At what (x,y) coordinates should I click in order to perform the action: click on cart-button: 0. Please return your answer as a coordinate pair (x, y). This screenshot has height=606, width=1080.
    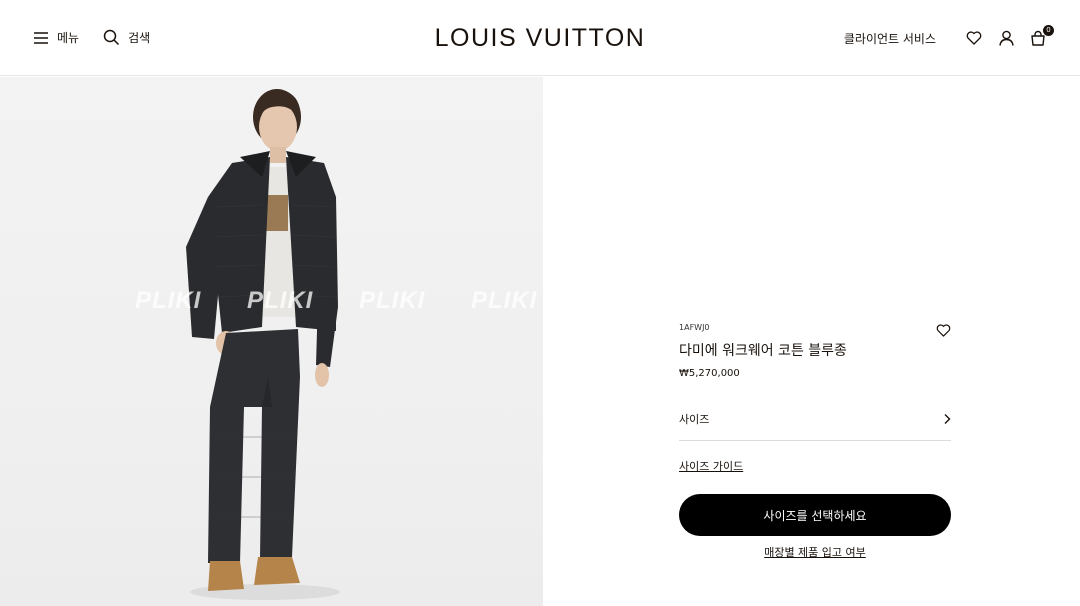
    Looking at the image, I should click on (1041, 36).